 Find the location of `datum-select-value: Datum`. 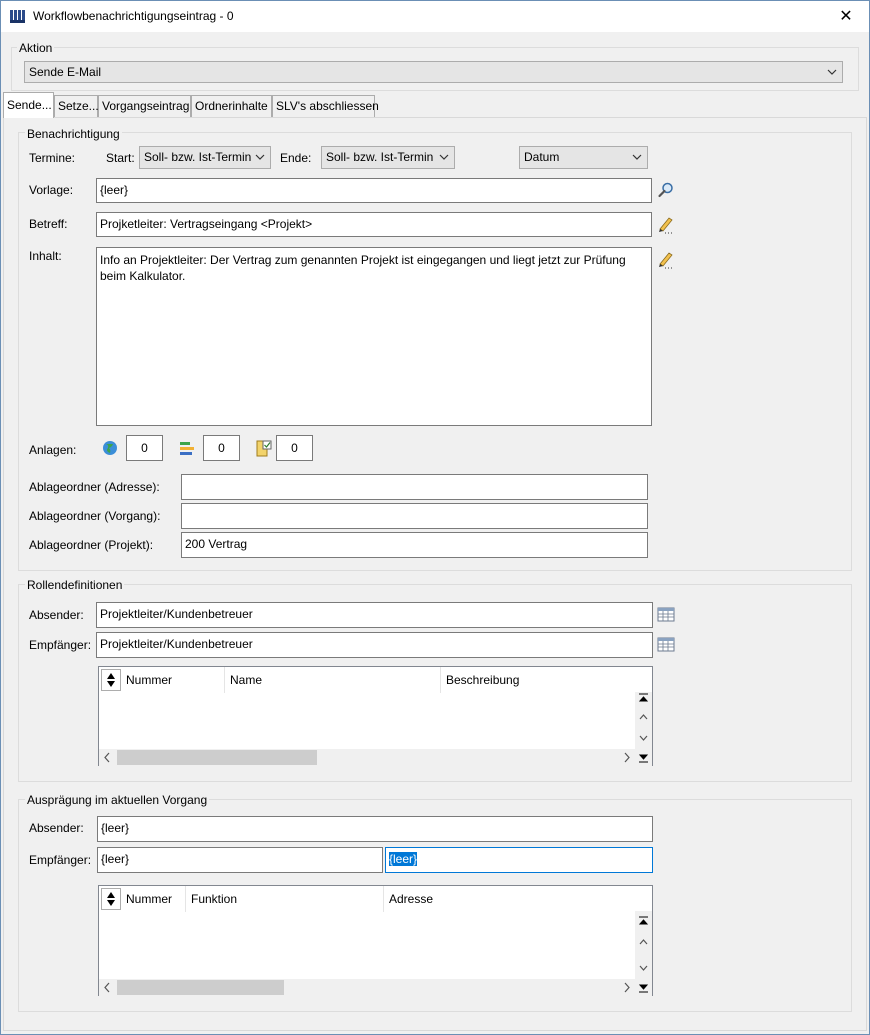

datum-select-value: Datum is located at coordinates (542, 157).